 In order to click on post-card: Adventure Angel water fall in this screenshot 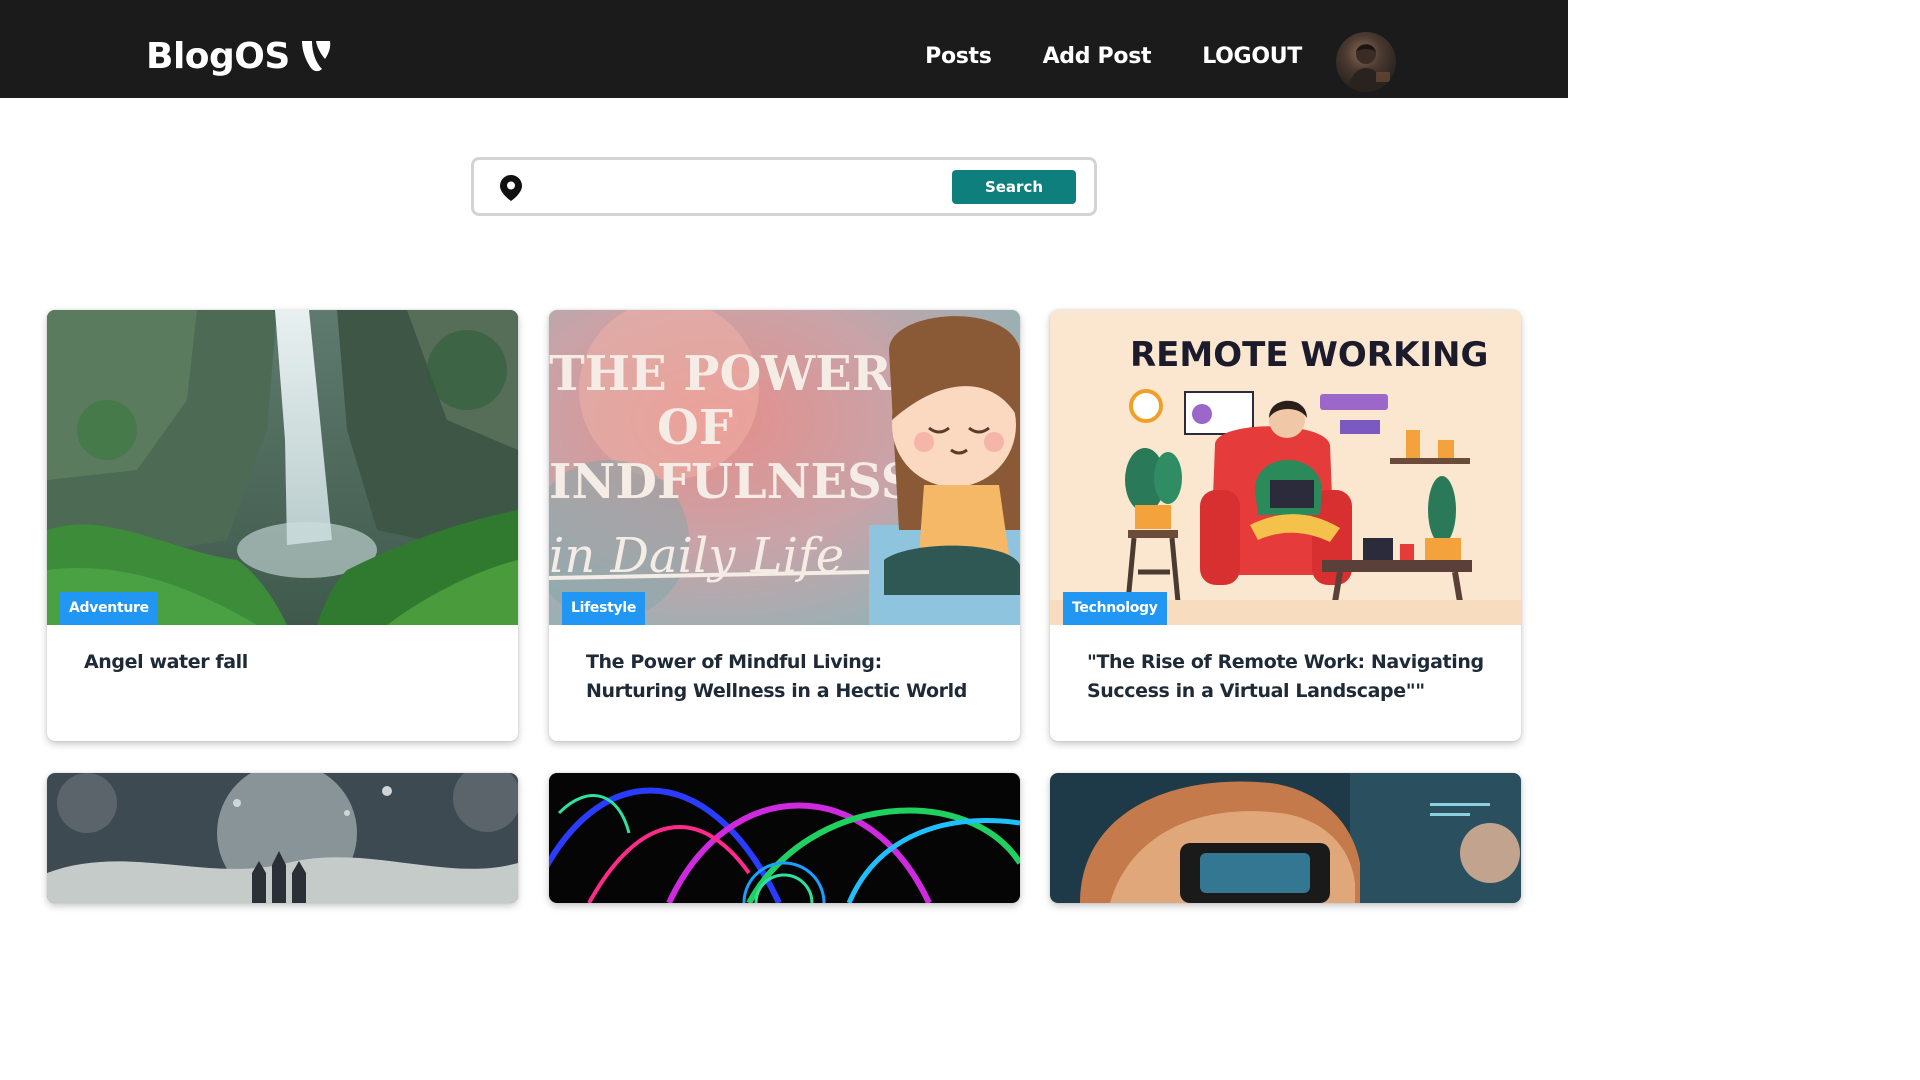, I will do `click(282, 525)`.